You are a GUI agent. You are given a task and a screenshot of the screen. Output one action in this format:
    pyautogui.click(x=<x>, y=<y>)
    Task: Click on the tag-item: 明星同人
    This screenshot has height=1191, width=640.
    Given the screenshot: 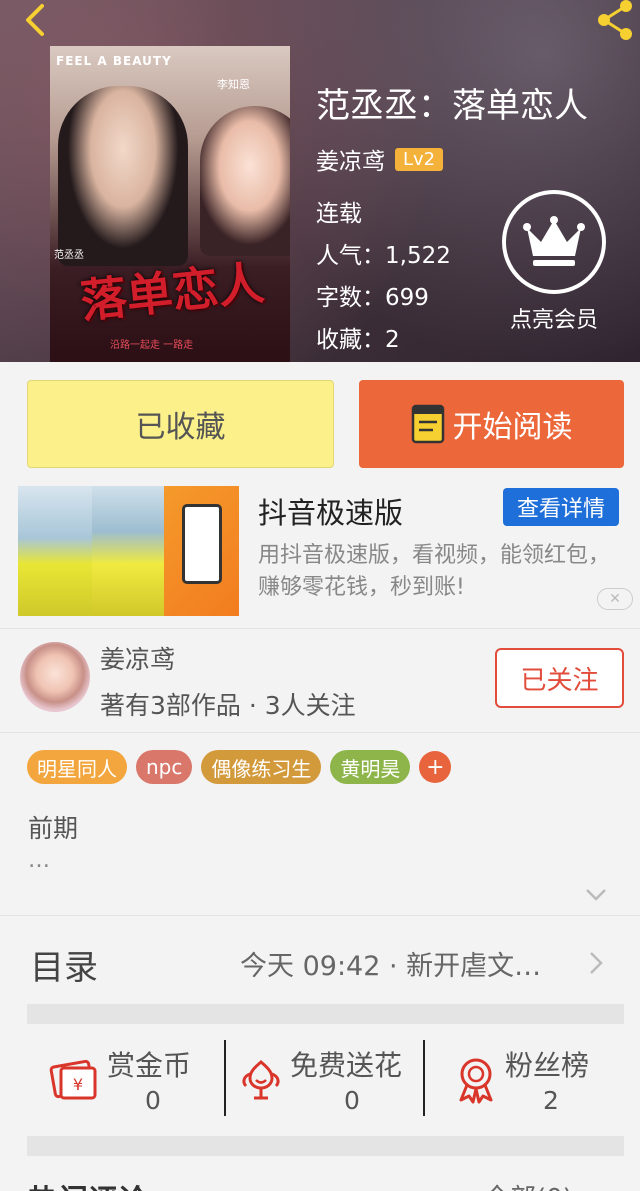 What is the action you would take?
    pyautogui.click(x=77, y=767)
    